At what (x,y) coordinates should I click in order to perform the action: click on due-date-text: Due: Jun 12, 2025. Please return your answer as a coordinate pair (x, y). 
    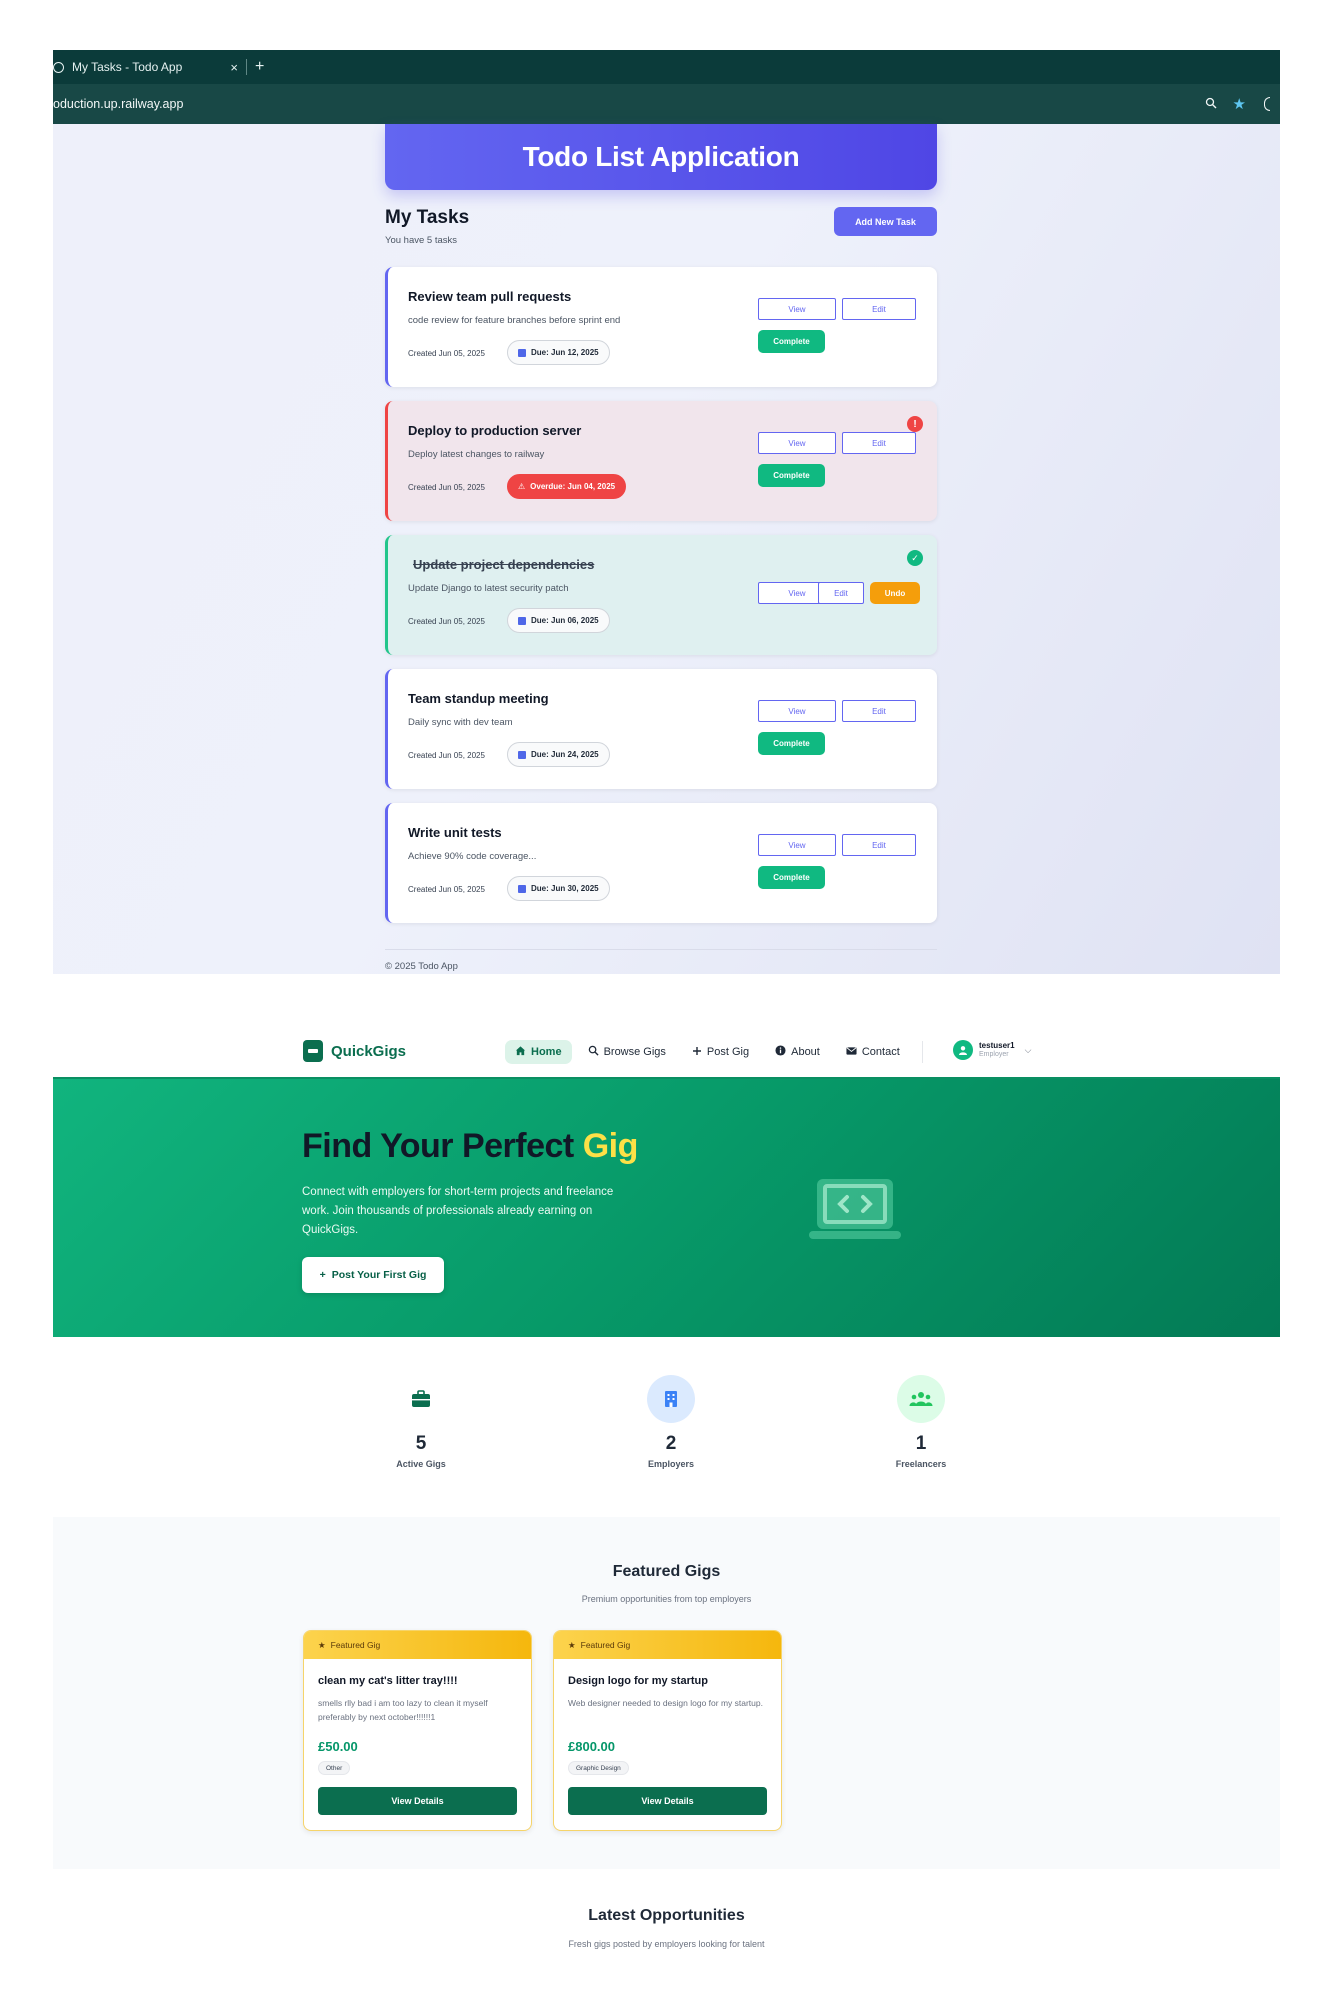
    Looking at the image, I should click on (565, 352).